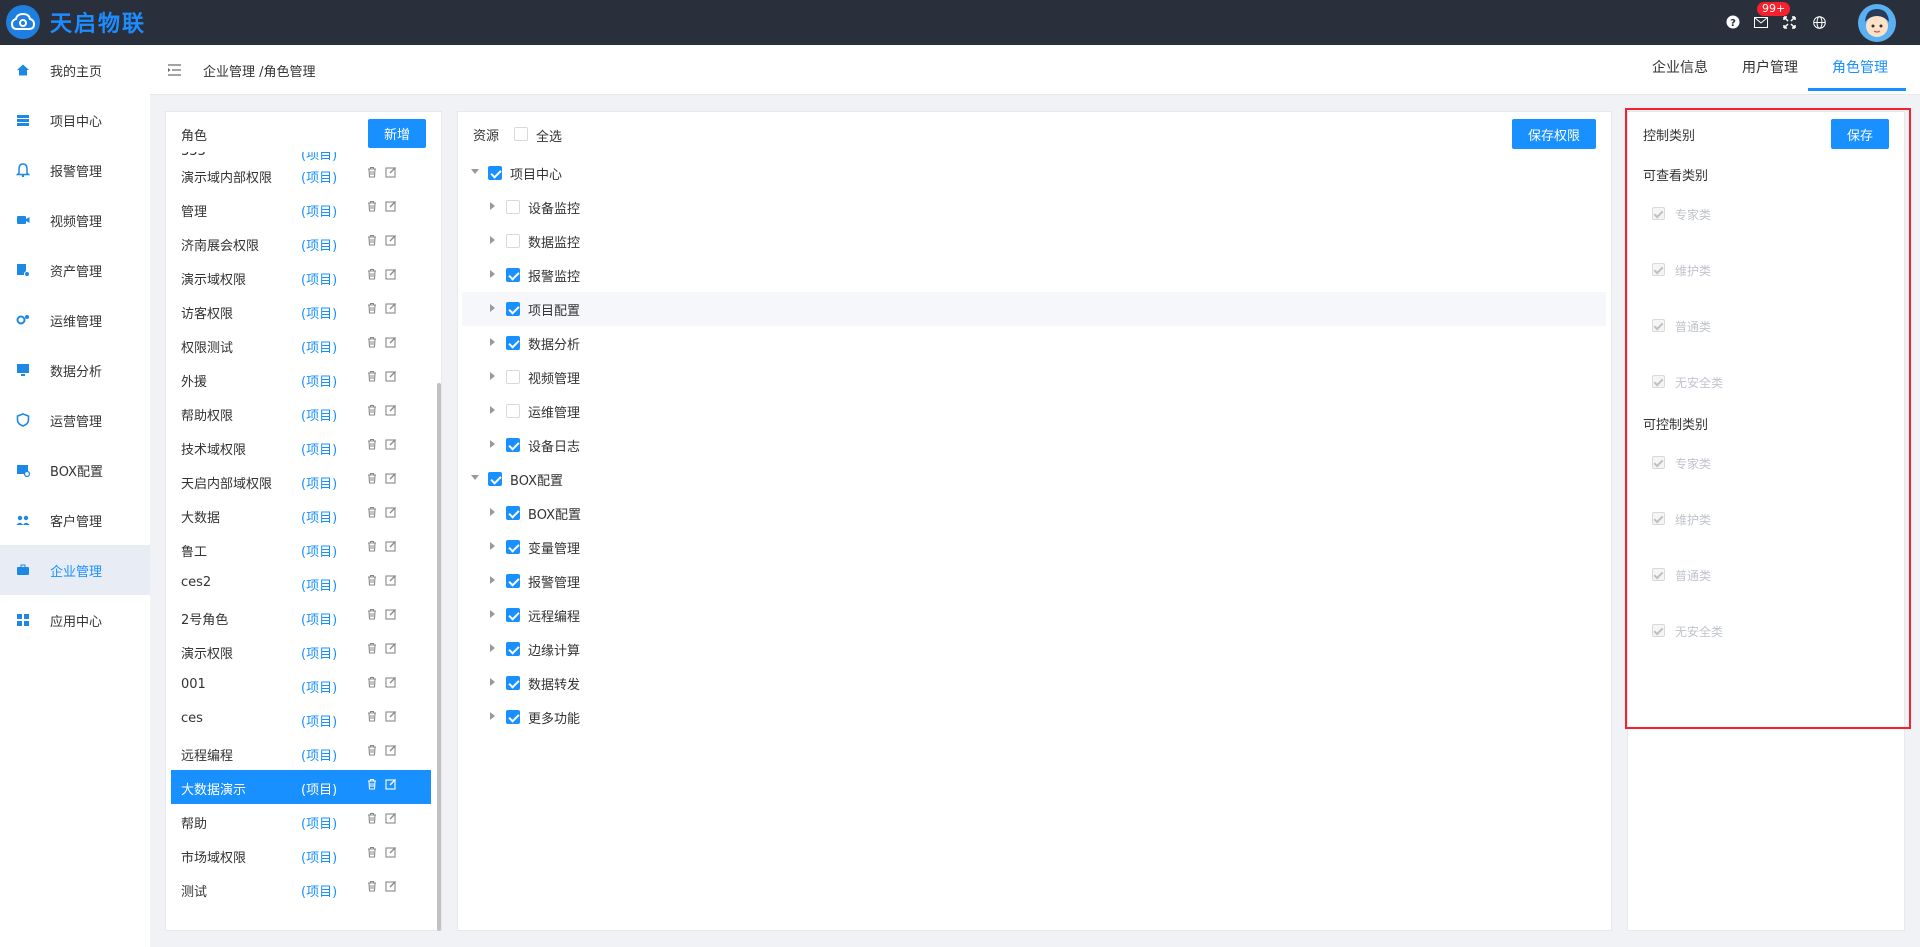 This screenshot has height=947, width=1920. I want to click on tree-node: 变量管理, so click(1034, 547).